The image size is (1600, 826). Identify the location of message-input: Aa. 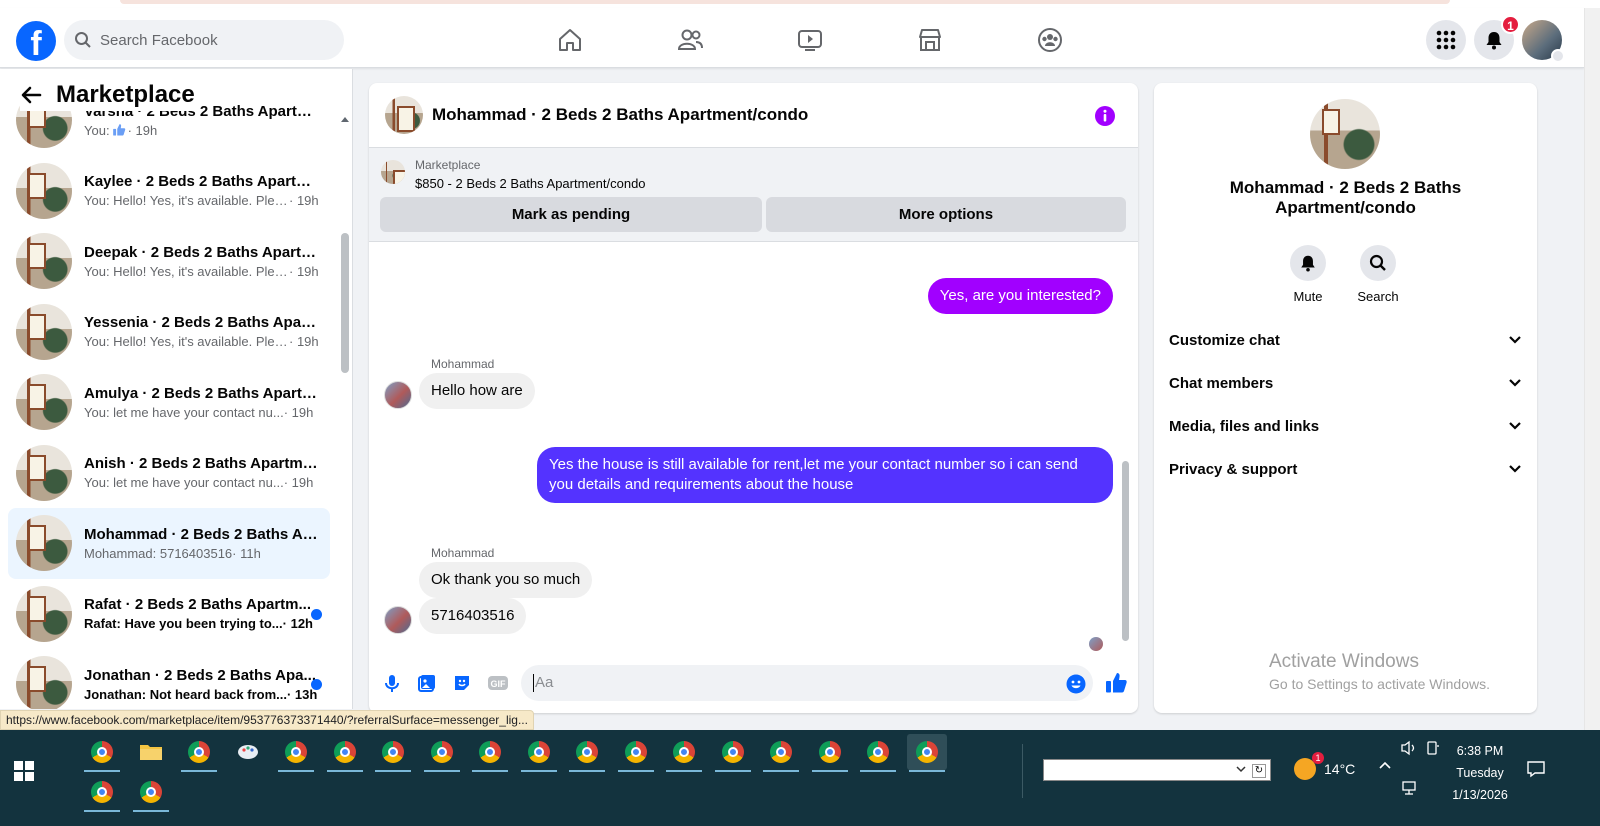
(807, 683).